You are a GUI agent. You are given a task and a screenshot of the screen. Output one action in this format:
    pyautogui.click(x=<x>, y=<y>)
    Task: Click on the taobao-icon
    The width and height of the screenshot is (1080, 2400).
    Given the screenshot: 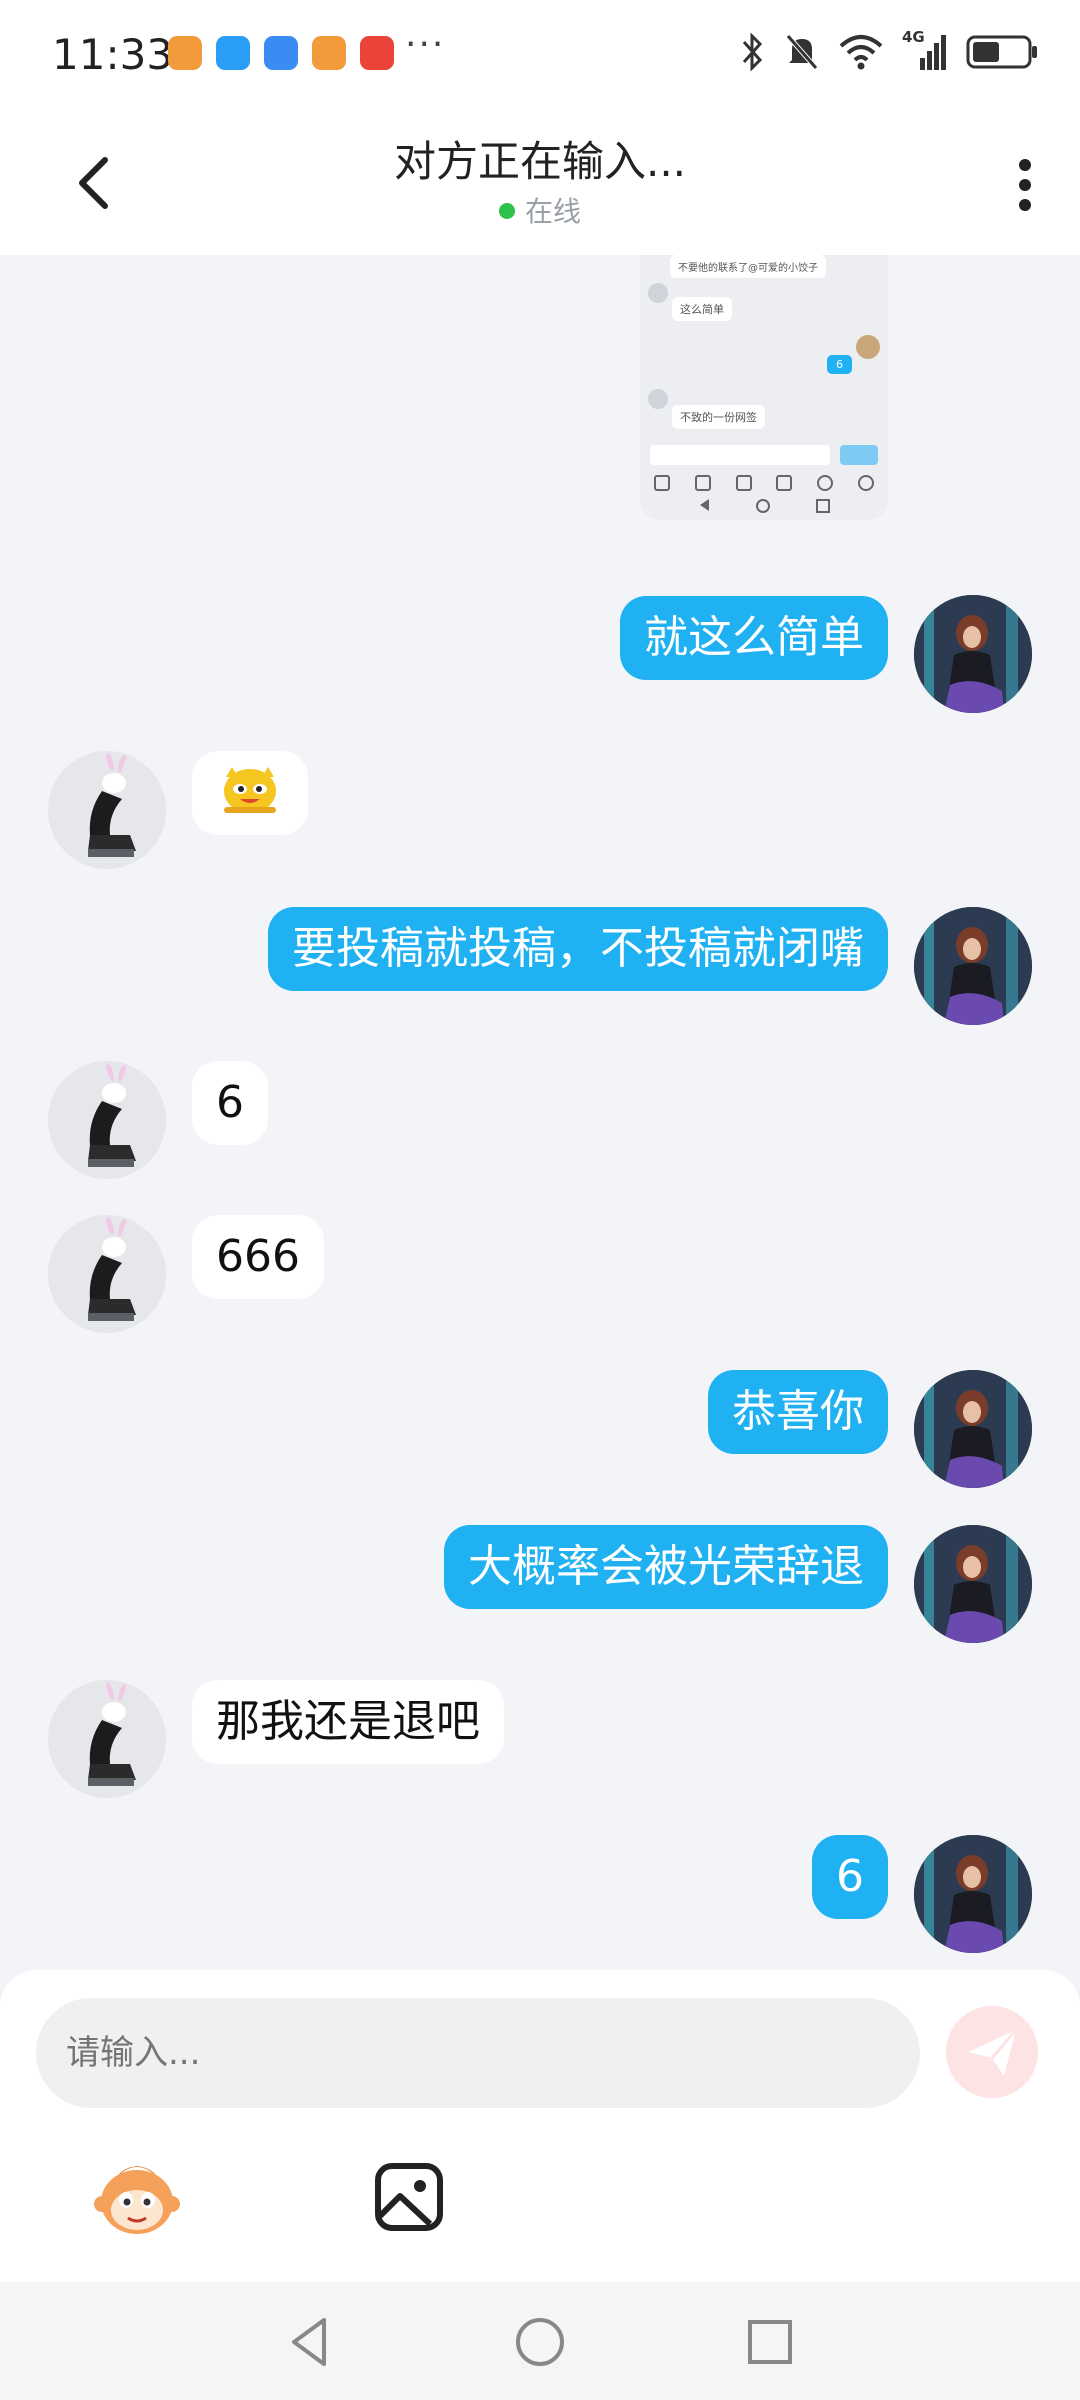 What is the action you would take?
    pyautogui.click(x=377, y=53)
    